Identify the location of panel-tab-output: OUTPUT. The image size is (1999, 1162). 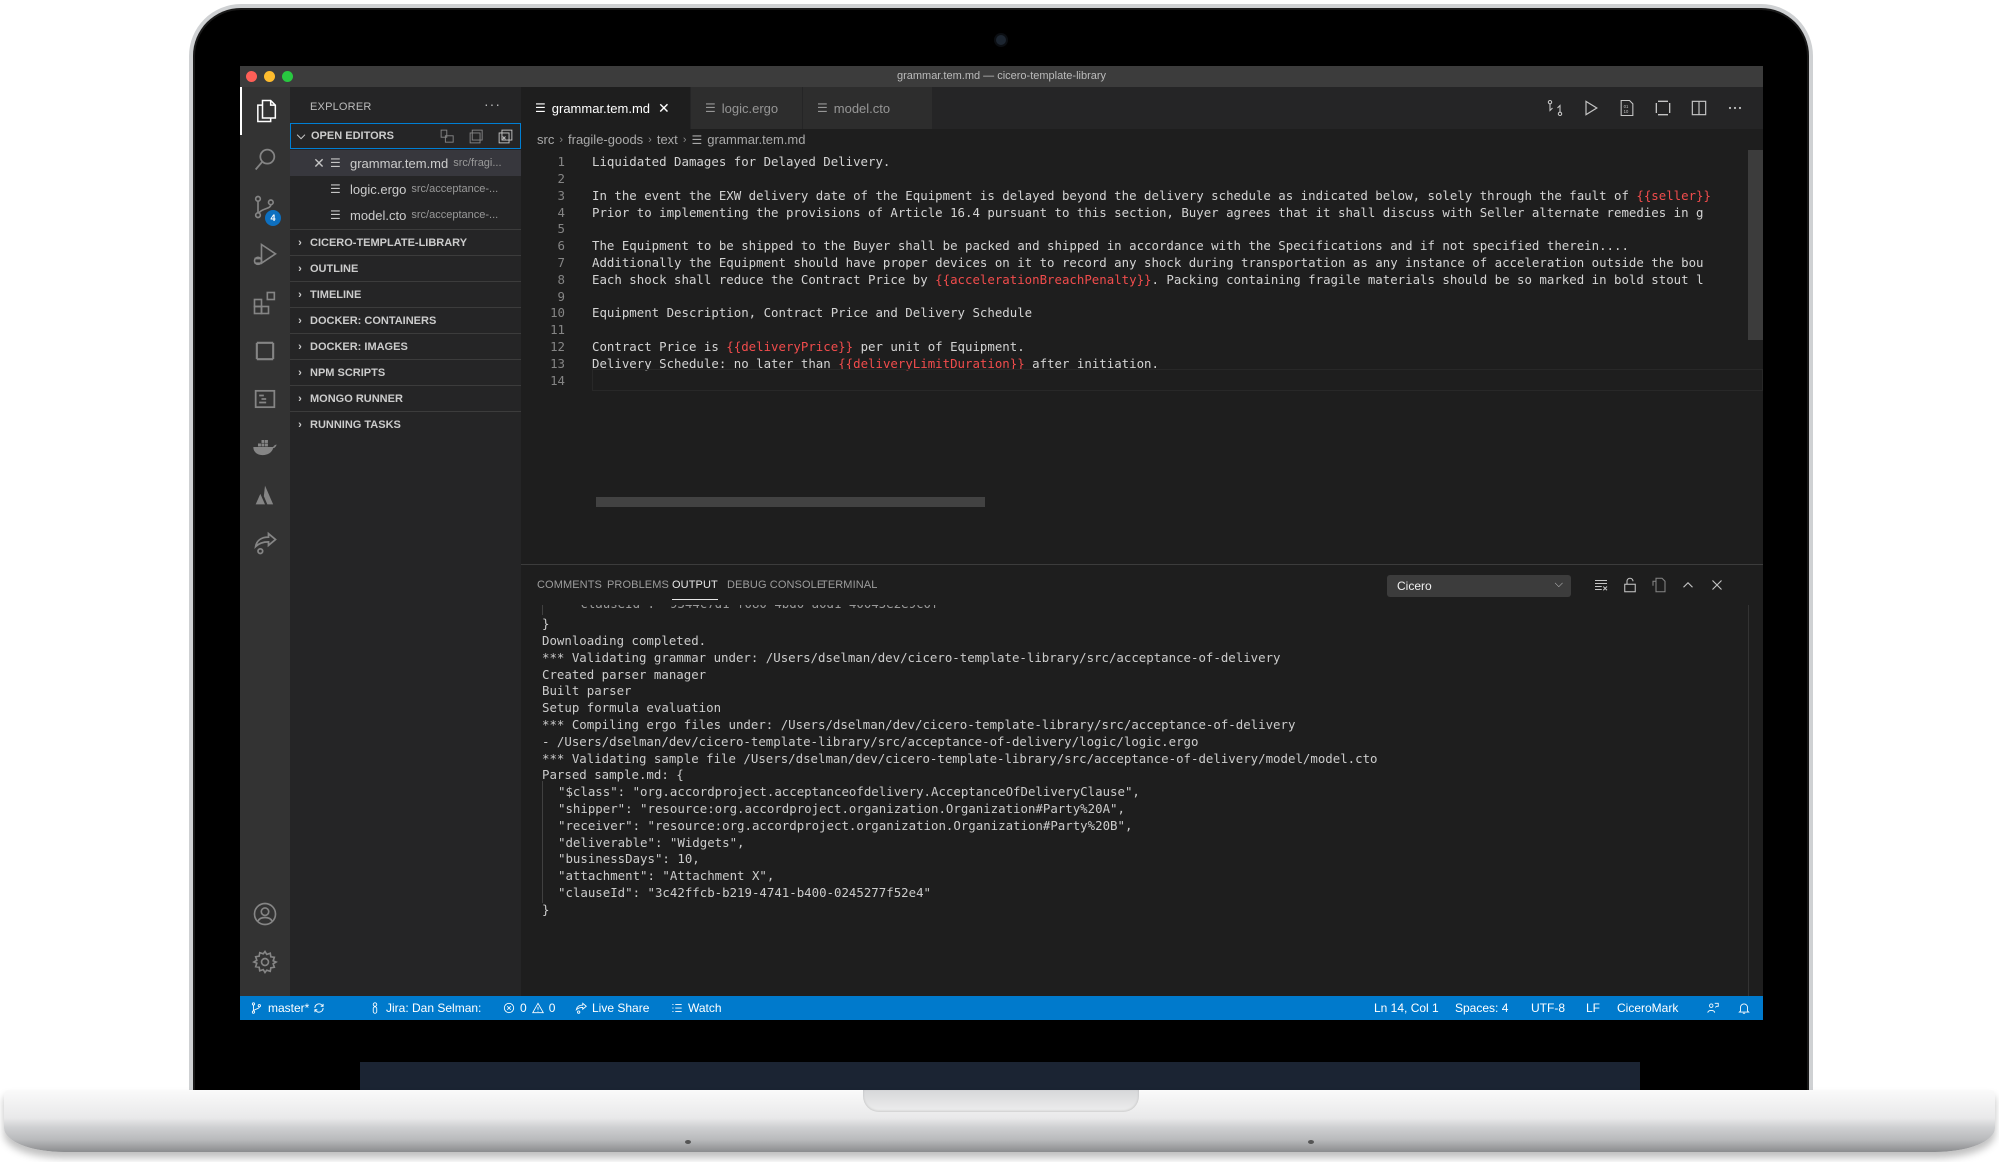
(695, 589).